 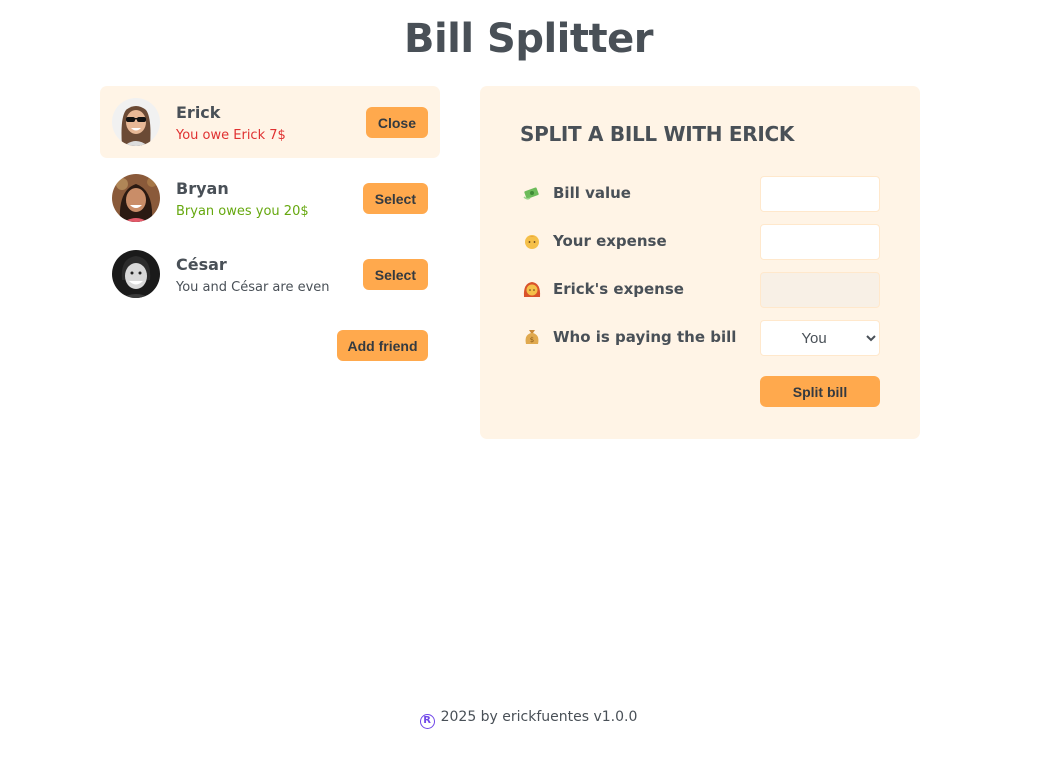 I want to click on your-expense-label: Your expense, so click(x=610, y=241).